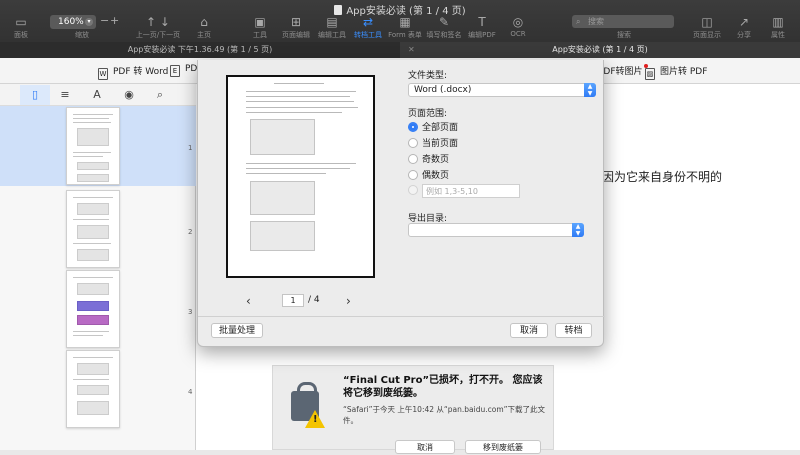 Image resolution: width=800 pixels, height=455 pixels. What do you see at coordinates (428, 76) in the screenshot?
I see `file-type-label: 文件类型:` at bounding box center [428, 76].